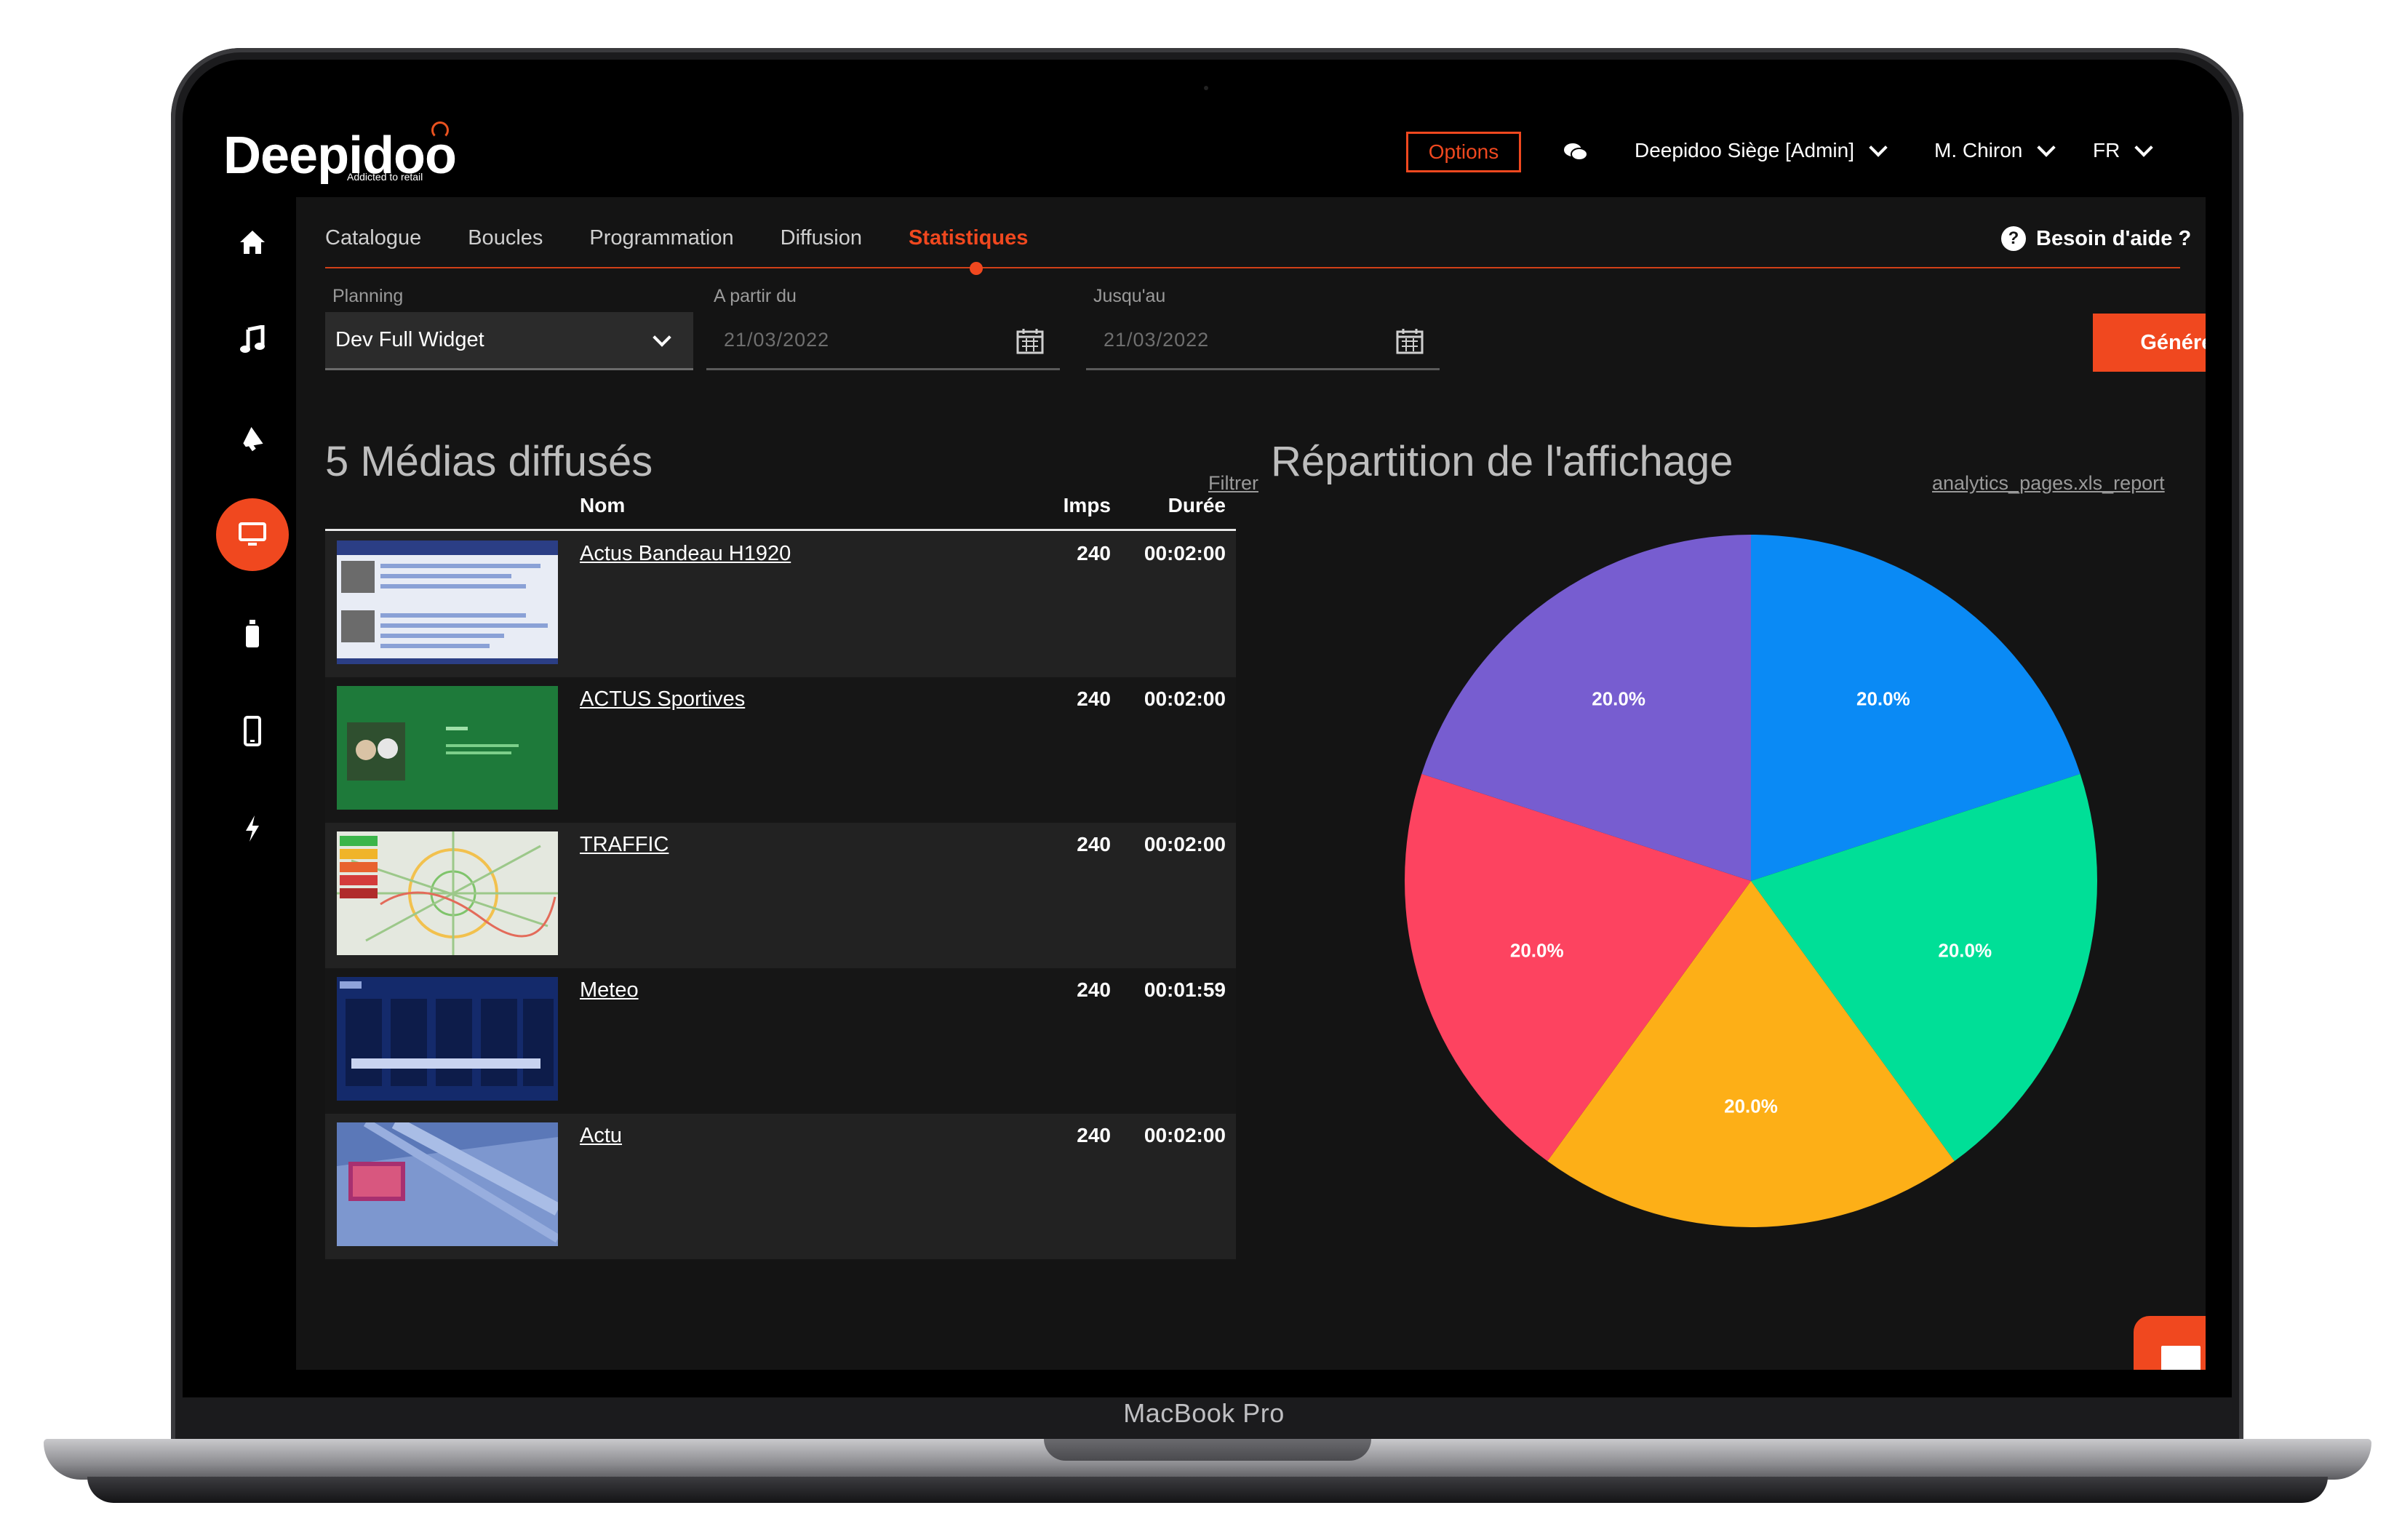 This screenshot has width=2394, height=1540. What do you see at coordinates (1087, 505) in the screenshot?
I see `column-imps: Imps` at bounding box center [1087, 505].